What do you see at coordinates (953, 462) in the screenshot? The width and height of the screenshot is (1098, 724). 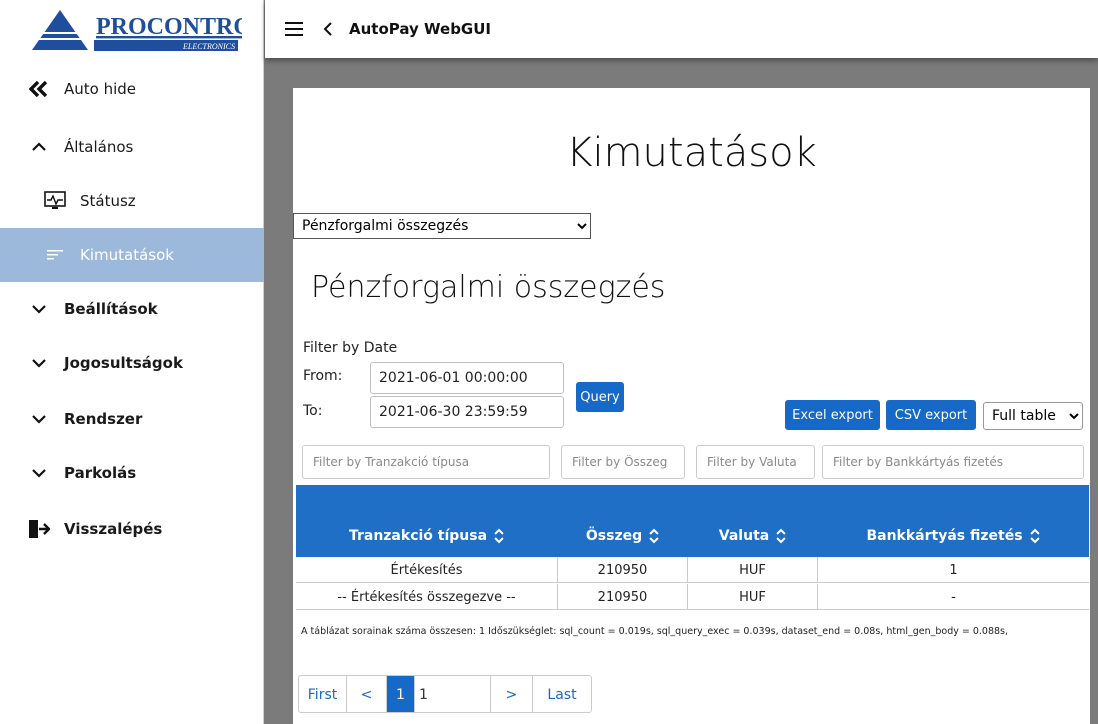 I see `filter-bankkartyas-fizetes-input` at bounding box center [953, 462].